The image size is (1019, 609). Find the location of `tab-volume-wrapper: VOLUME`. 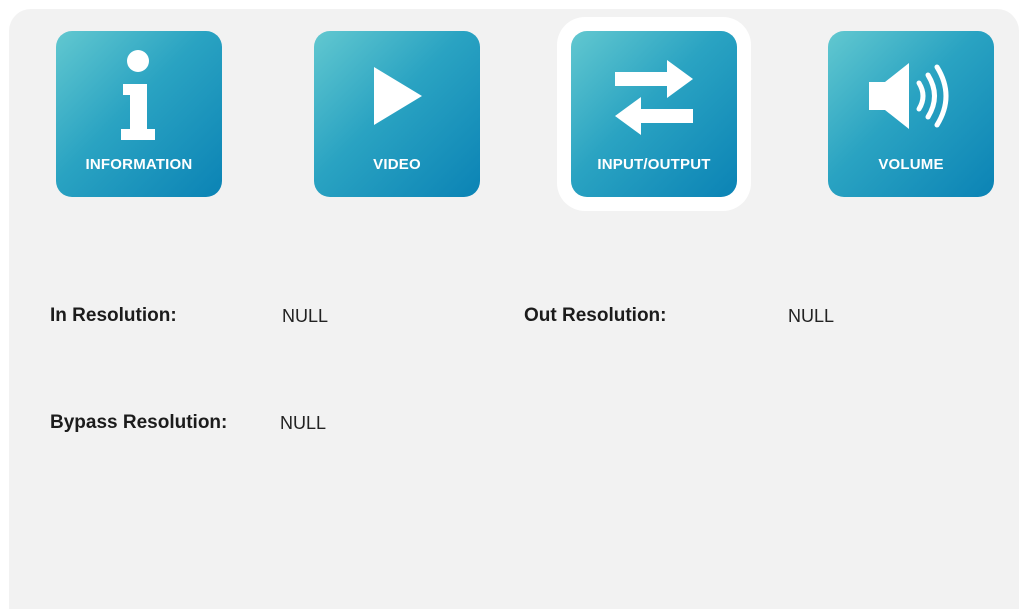

tab-volume-wrapper: VOLUME is located at coordinates (911, 114).